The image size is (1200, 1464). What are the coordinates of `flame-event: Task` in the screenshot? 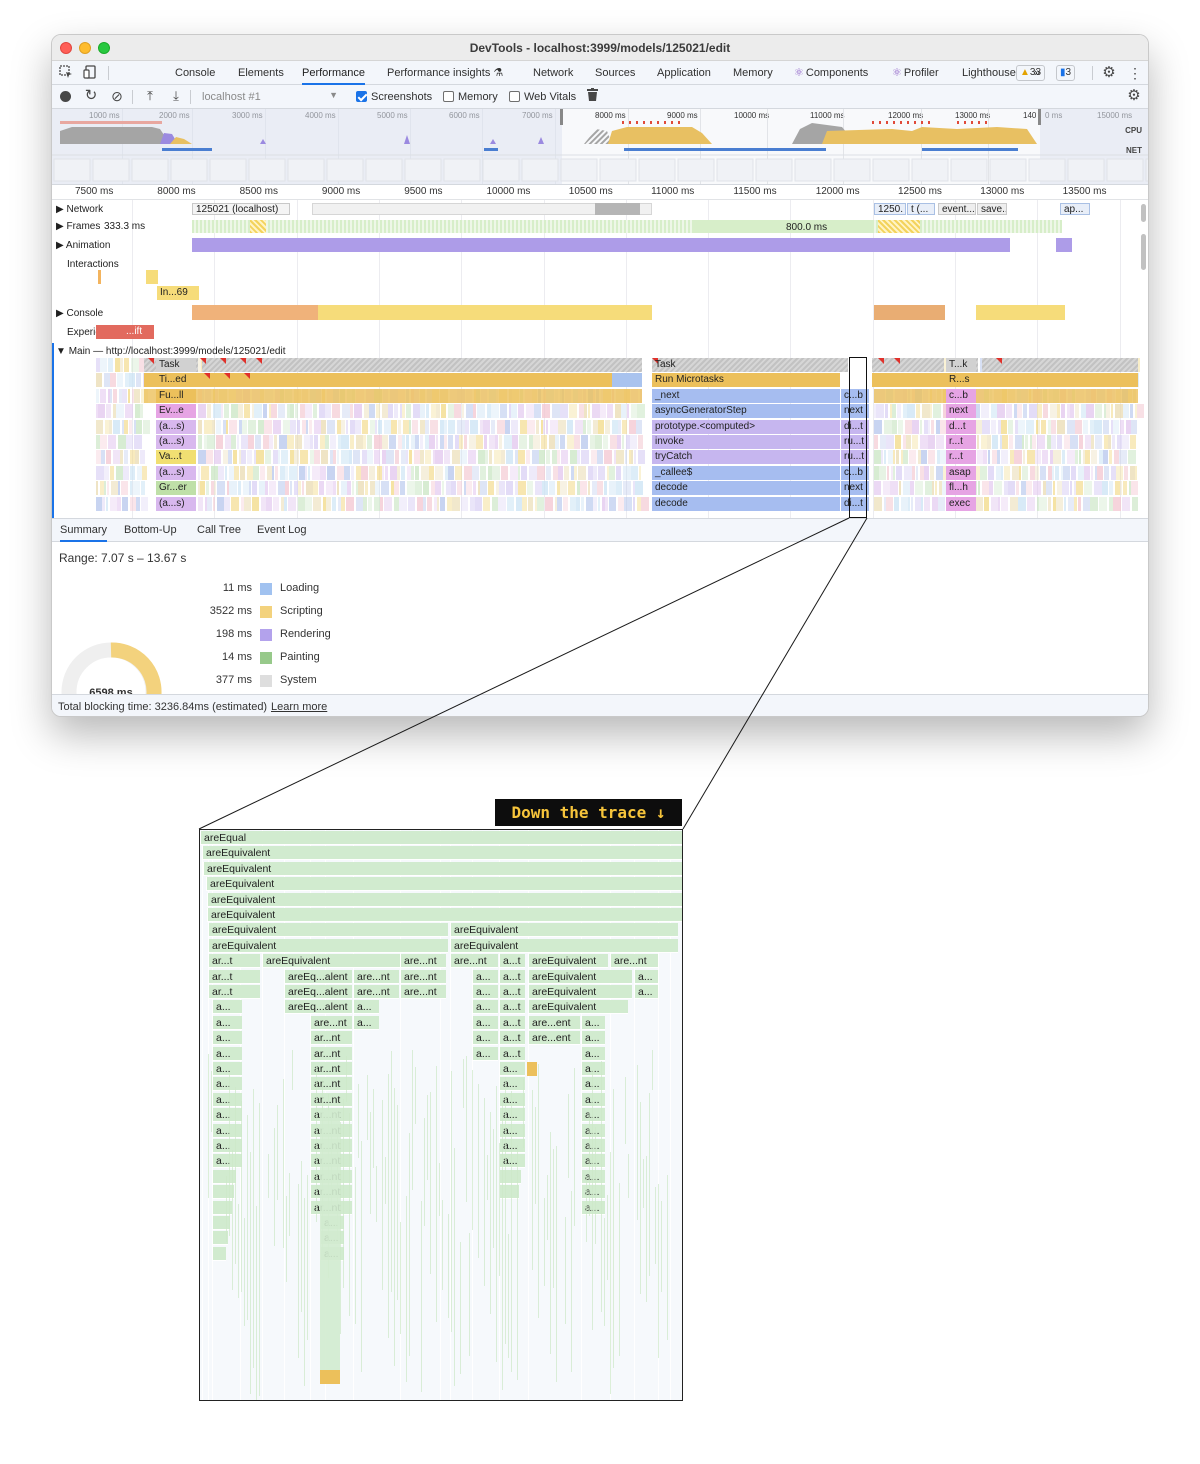 It's located at (176, 365).